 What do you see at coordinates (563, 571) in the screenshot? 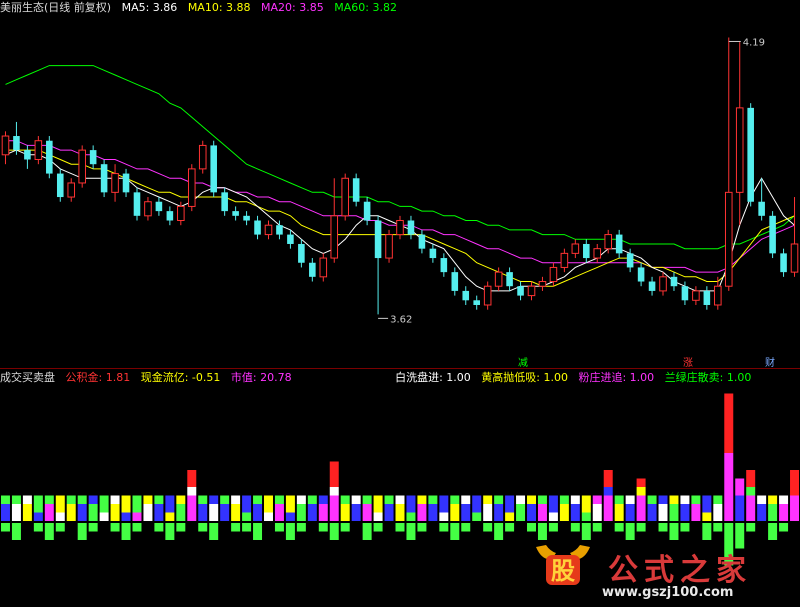
I see `logo-char: 股` at bounding box center [563, 571].